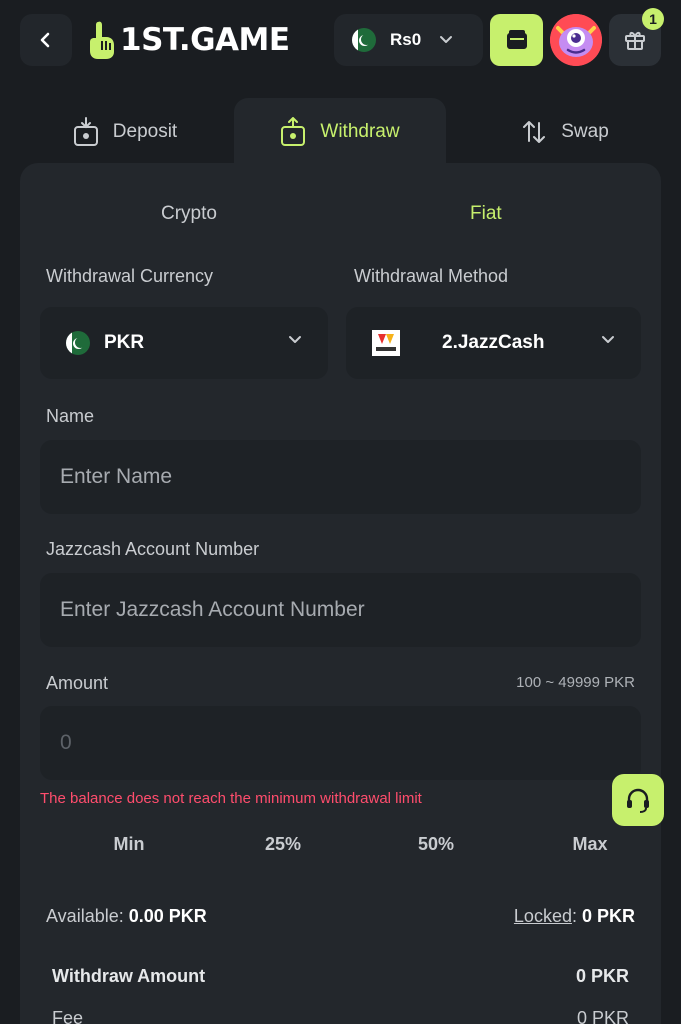 Image resolution: width=681 pixels, height=1024 pixels. What do you see at coordinates (205, 40) in the screenshot?
I see `logo-text: 1ST.GAME` at bounding box center [205, 40].